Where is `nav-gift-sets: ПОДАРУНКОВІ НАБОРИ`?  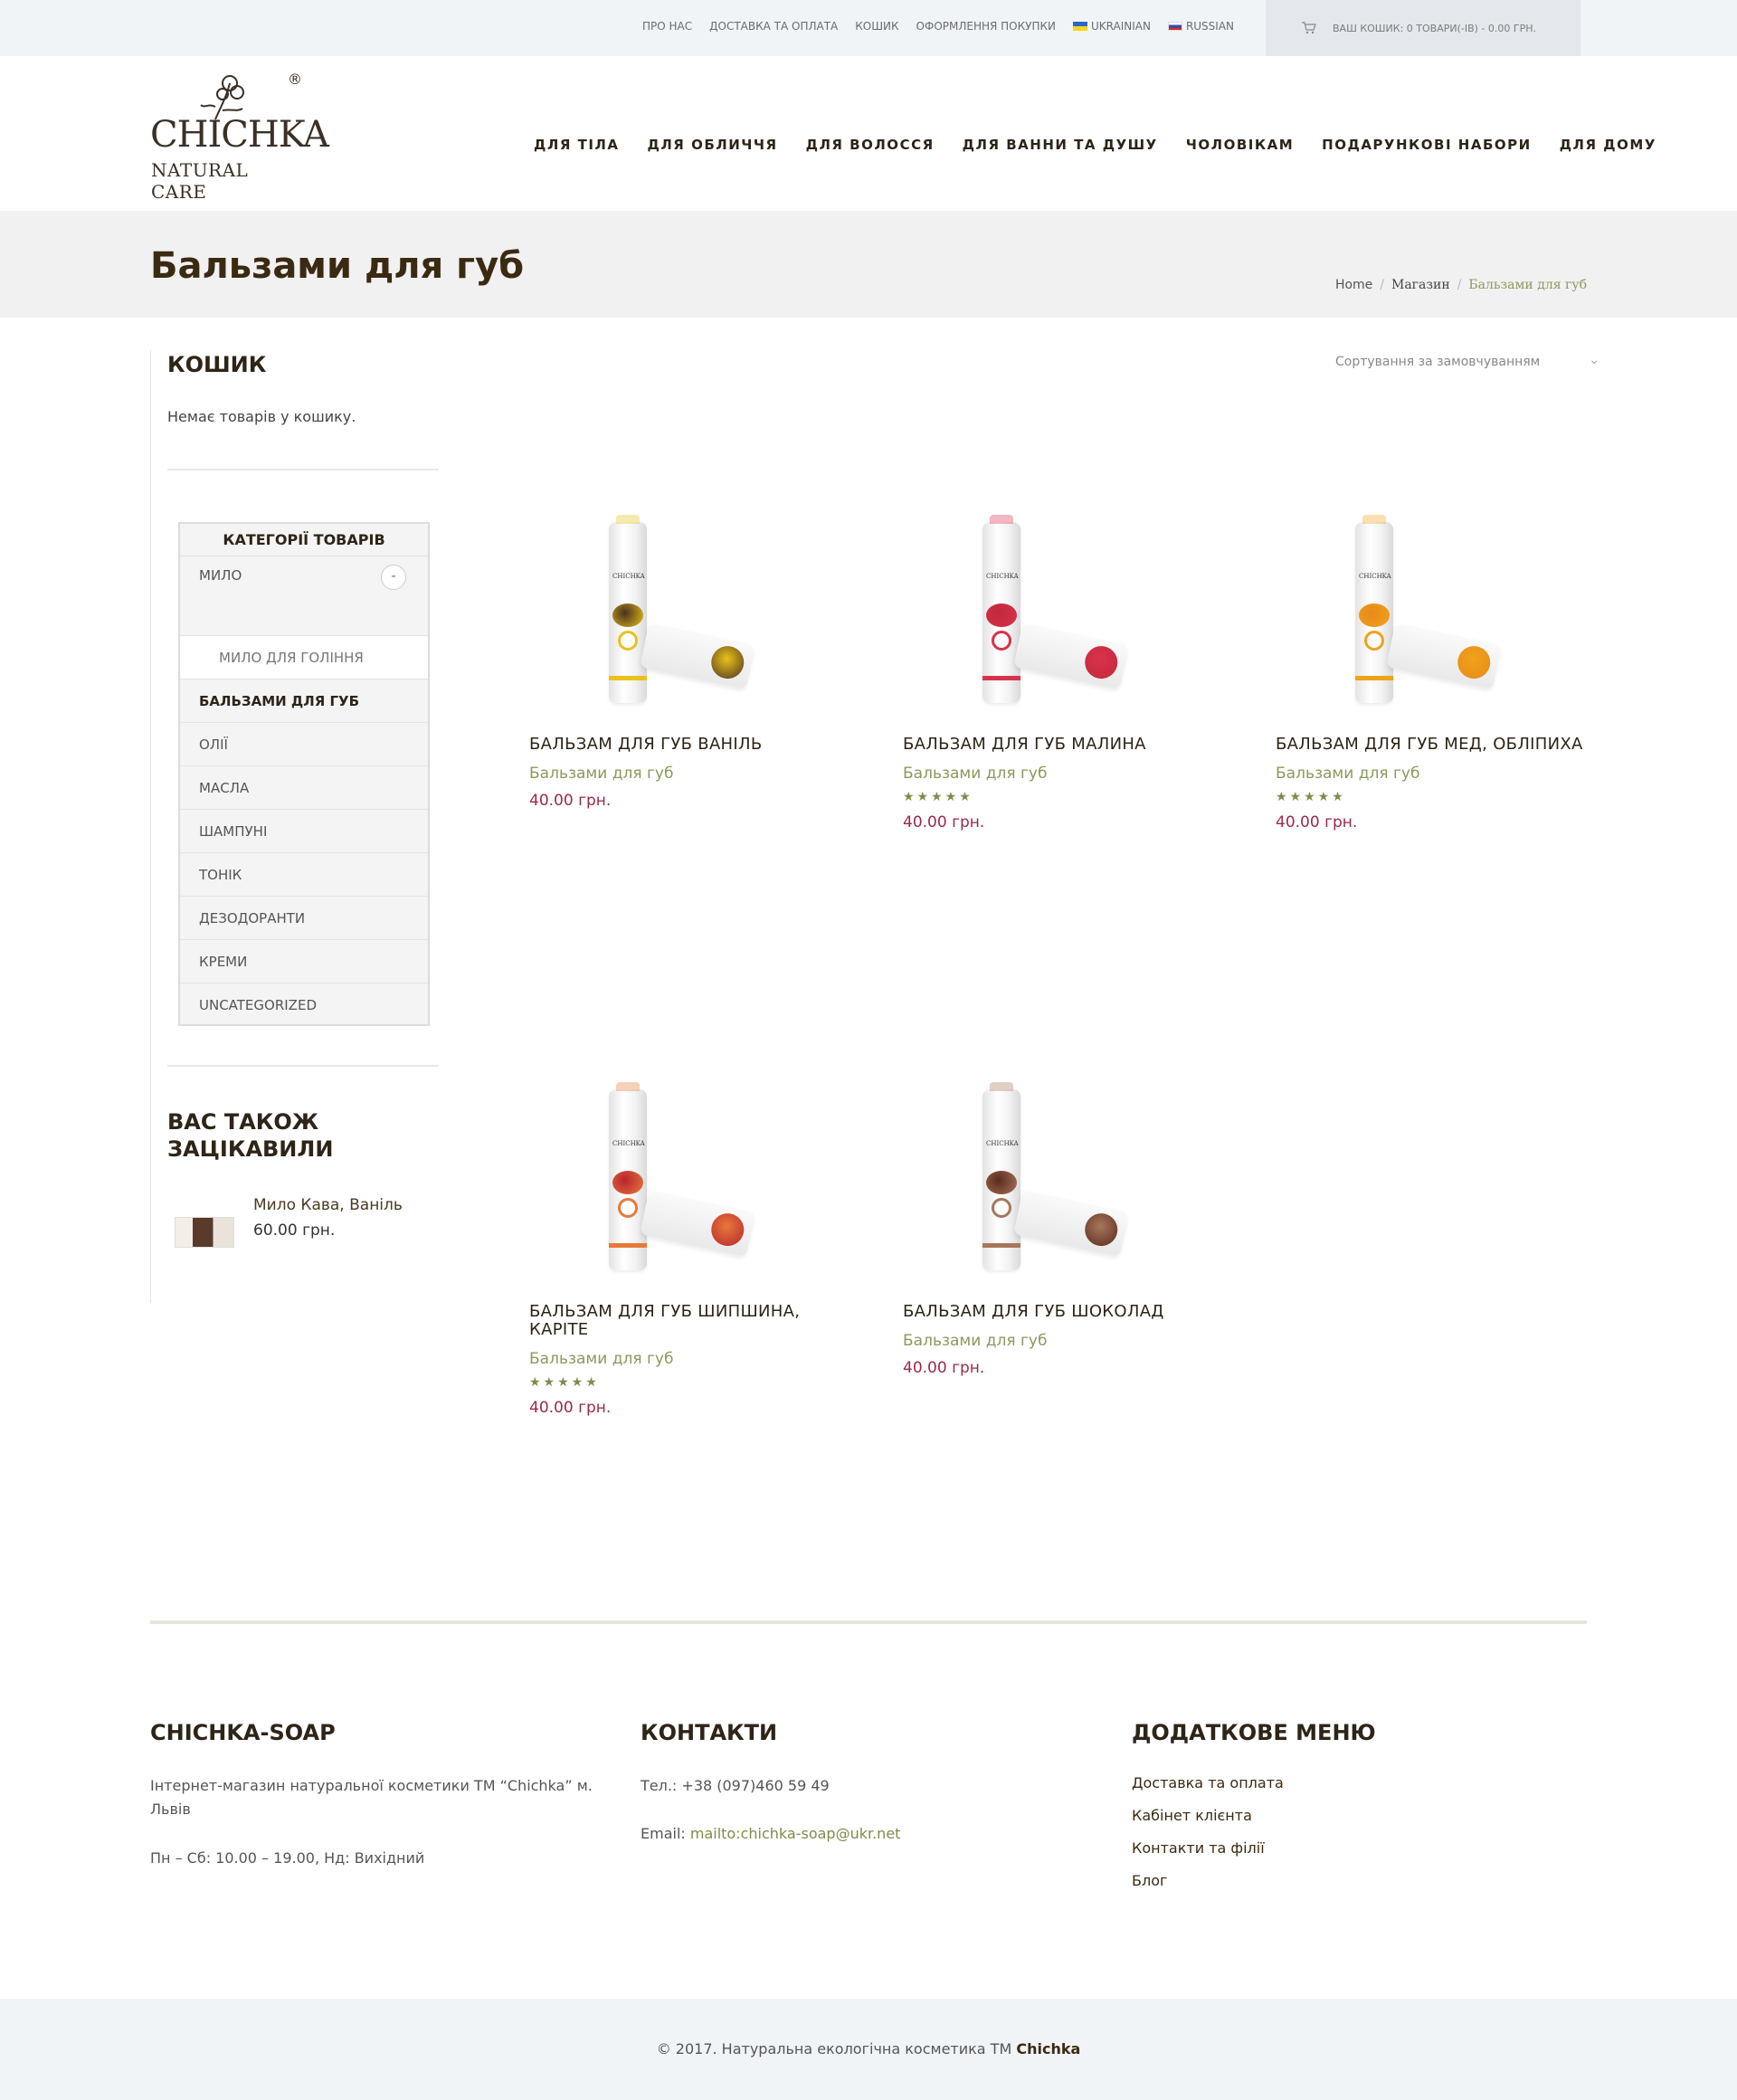 nav-gift-sets: ПОДАРУНКОВІ НАБОРИ is located at coordinates (1427, 145).